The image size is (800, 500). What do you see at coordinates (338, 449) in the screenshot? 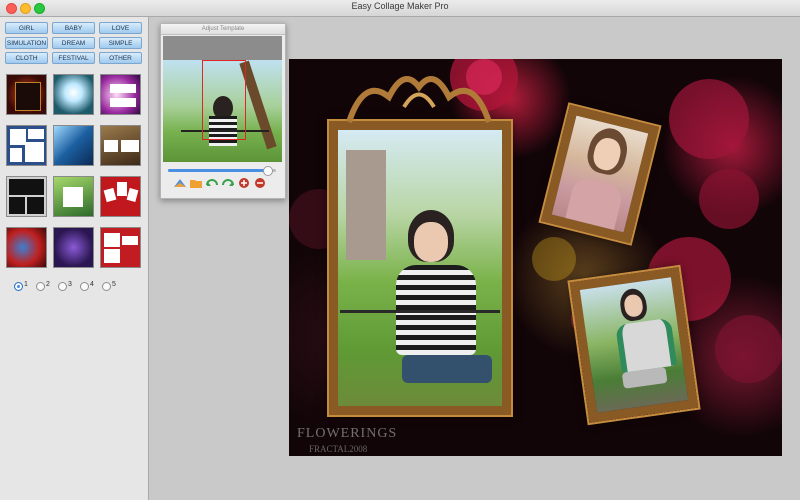
I see `watermark-subtext: FRACTAL2008` at bounding box center [338, 449].